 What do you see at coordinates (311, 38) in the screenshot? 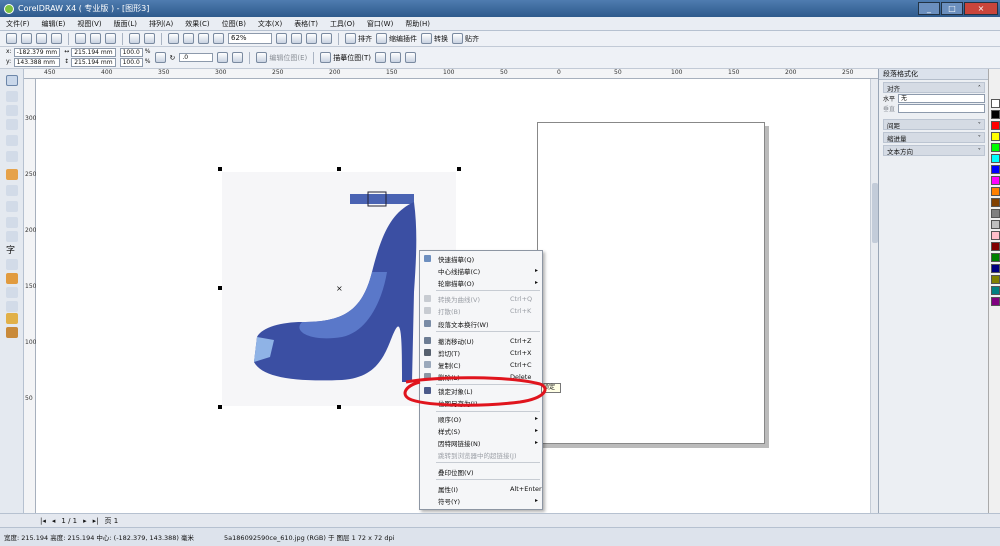
I see `options-icon` at bounding box center [311, 38].